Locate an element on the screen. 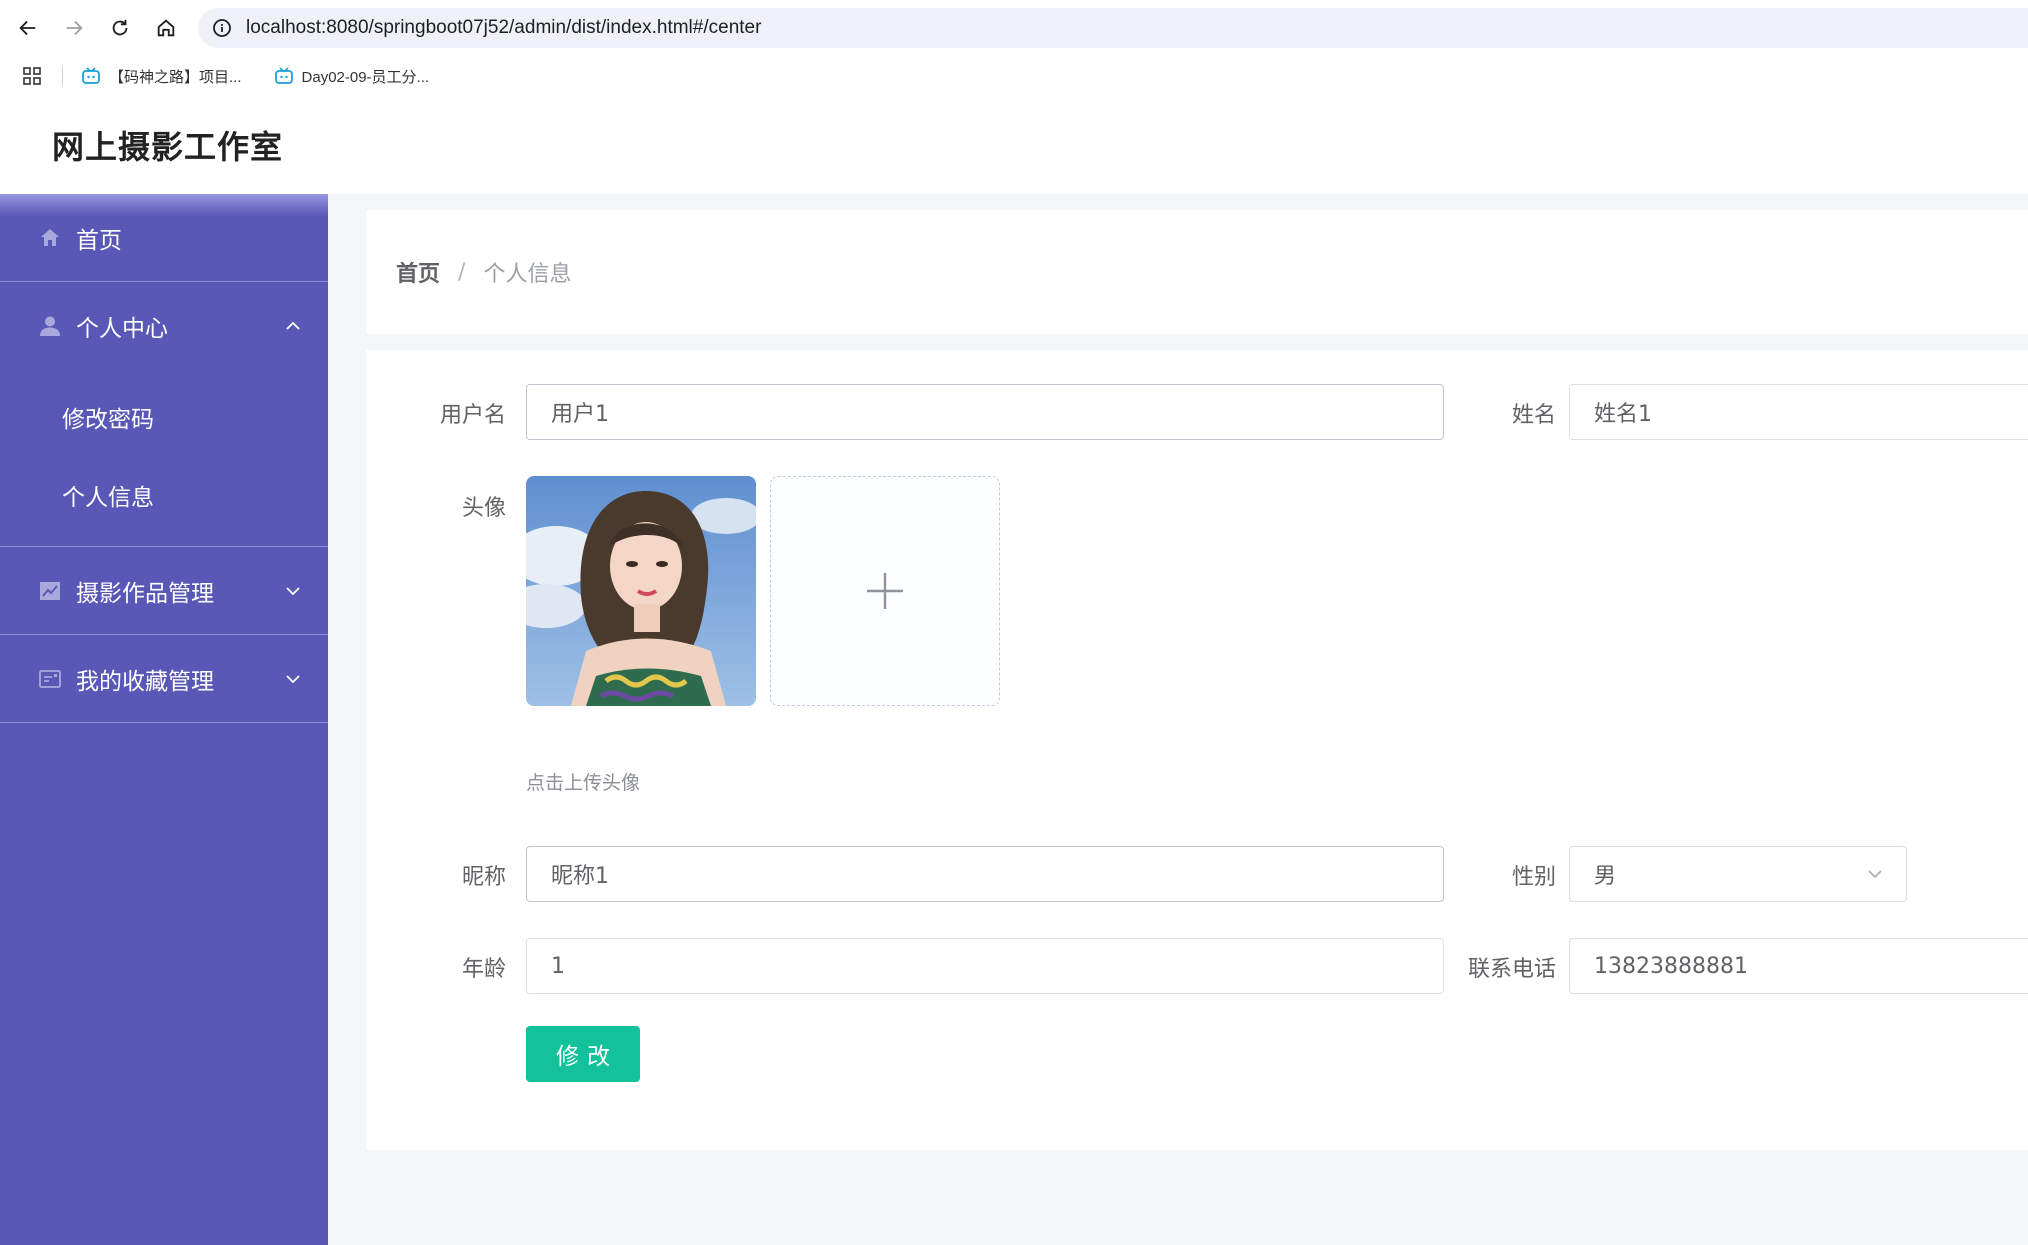 This screenshot has height=1245, width=2028. arrow-left-icon is located at coordinates (27, 28).